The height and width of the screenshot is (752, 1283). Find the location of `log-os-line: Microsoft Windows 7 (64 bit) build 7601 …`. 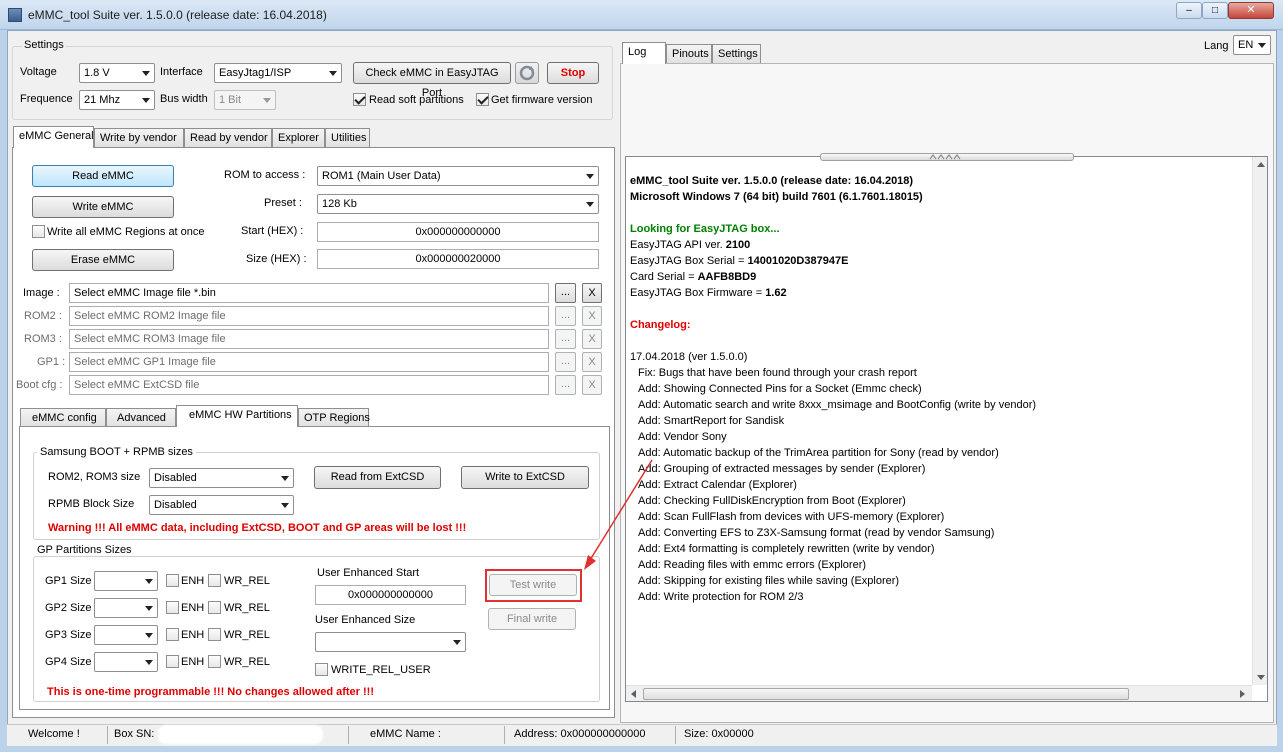

log-os-line: Microsoft Windows 7 (64 bit) build 7601 … is located at coordinates (776, 197).